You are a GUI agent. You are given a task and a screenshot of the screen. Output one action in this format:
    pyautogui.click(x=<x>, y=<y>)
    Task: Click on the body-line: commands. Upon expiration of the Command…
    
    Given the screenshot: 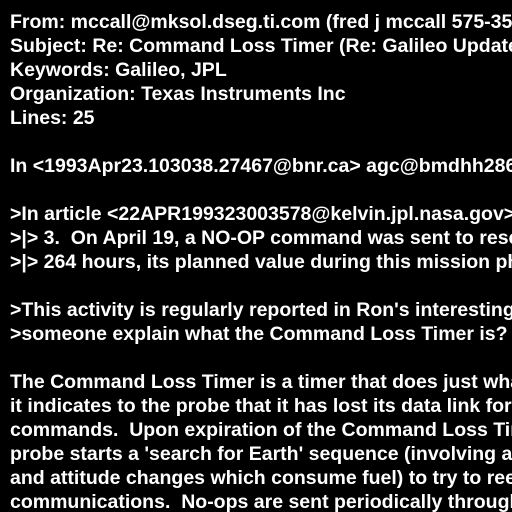 What is the action you would take?
    pyautogui.click(x=261, y=430)
    